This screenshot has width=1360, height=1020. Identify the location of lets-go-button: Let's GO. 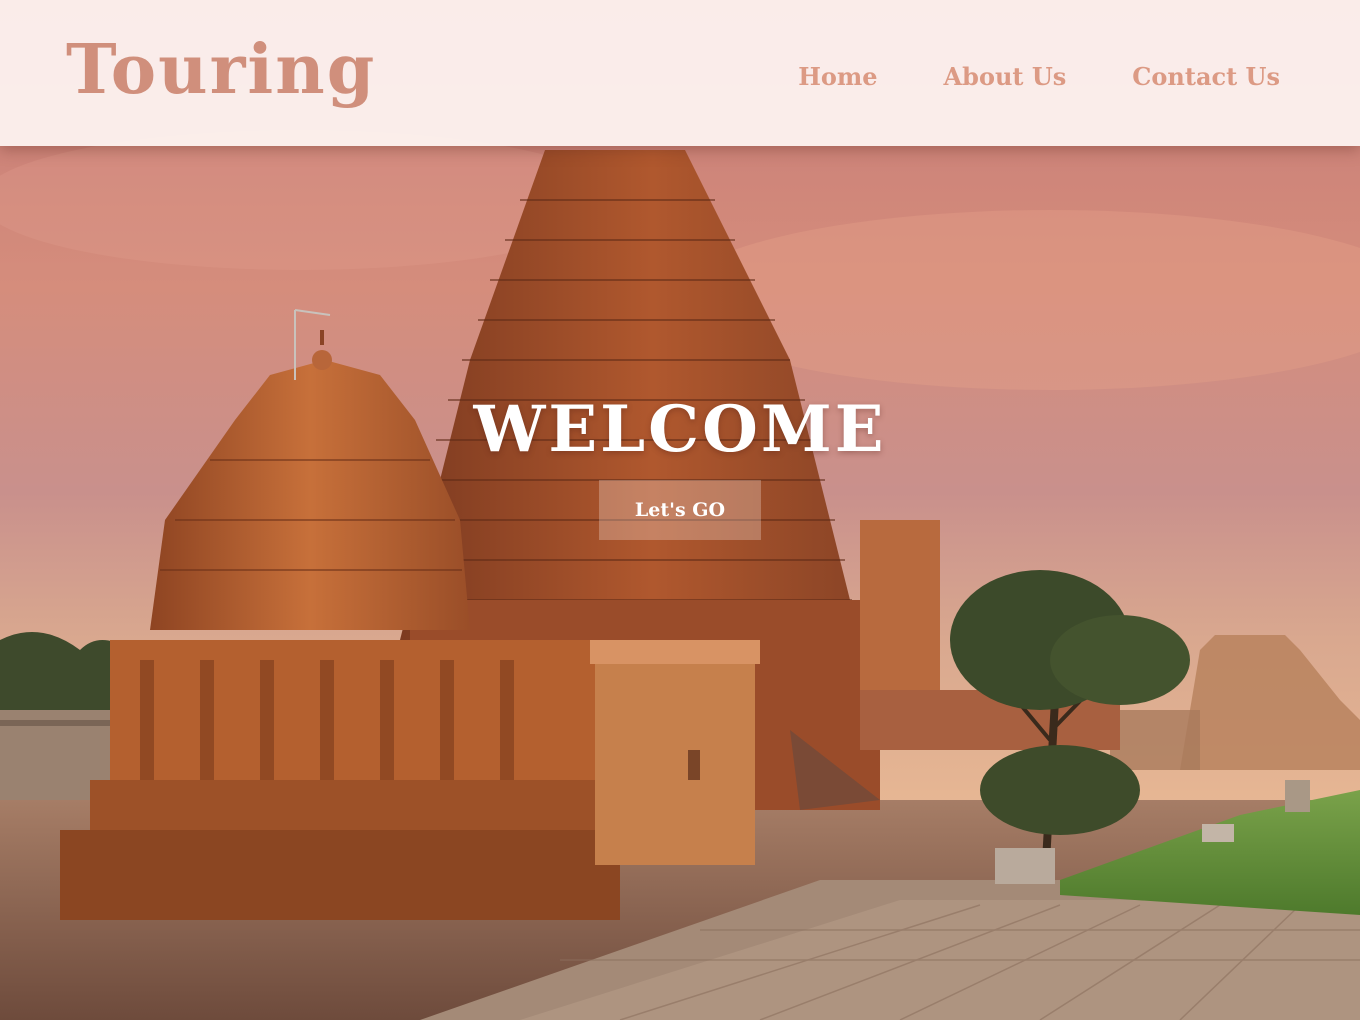
(680, 510).